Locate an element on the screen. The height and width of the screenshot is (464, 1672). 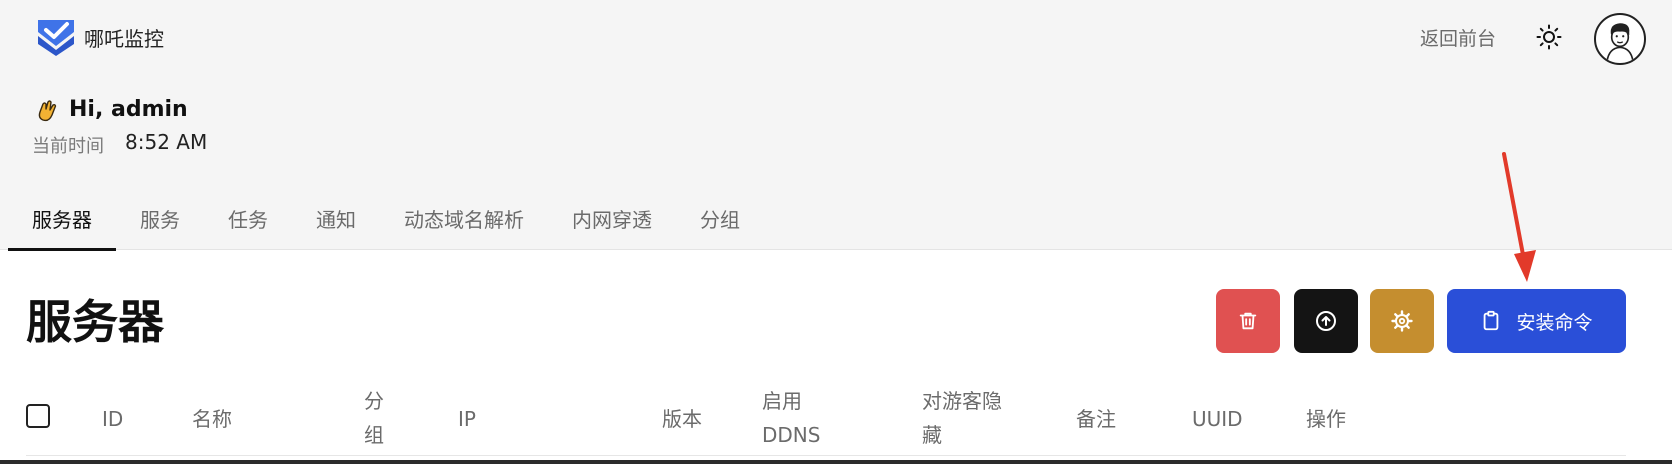
page-title: 服务器 is located at coordinates (95, 322).